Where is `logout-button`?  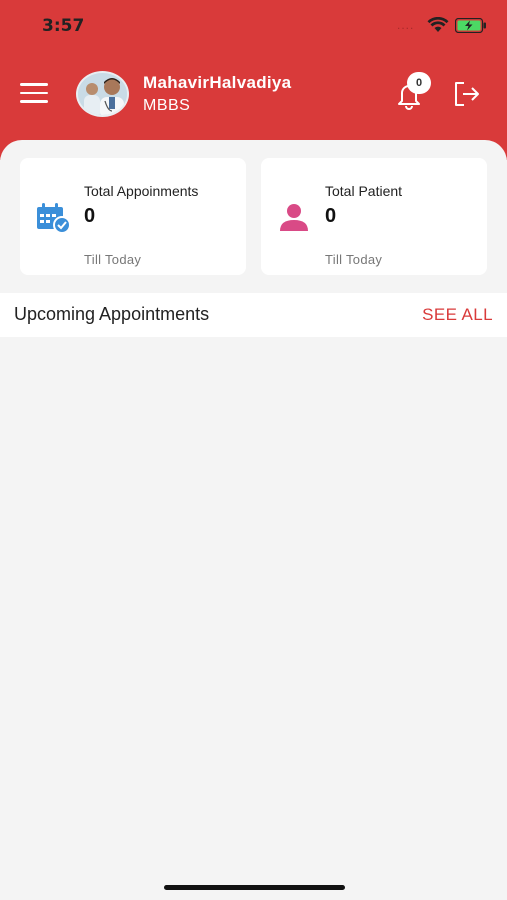 logout-button is located at coordinates (467, 94).